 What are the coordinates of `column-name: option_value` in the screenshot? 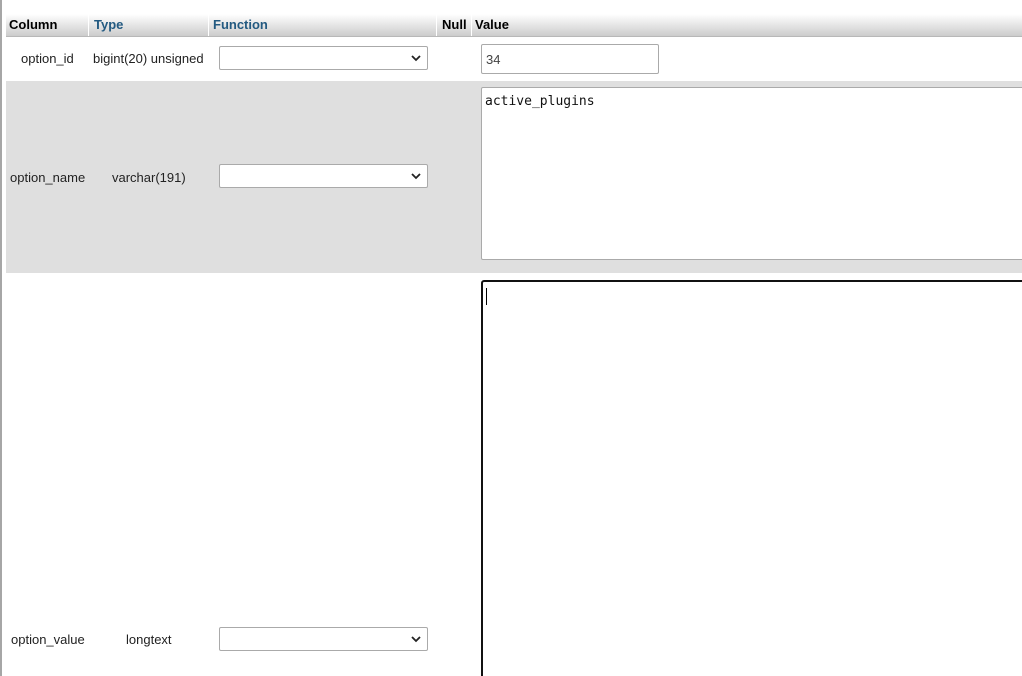 It's located at (48, 639).